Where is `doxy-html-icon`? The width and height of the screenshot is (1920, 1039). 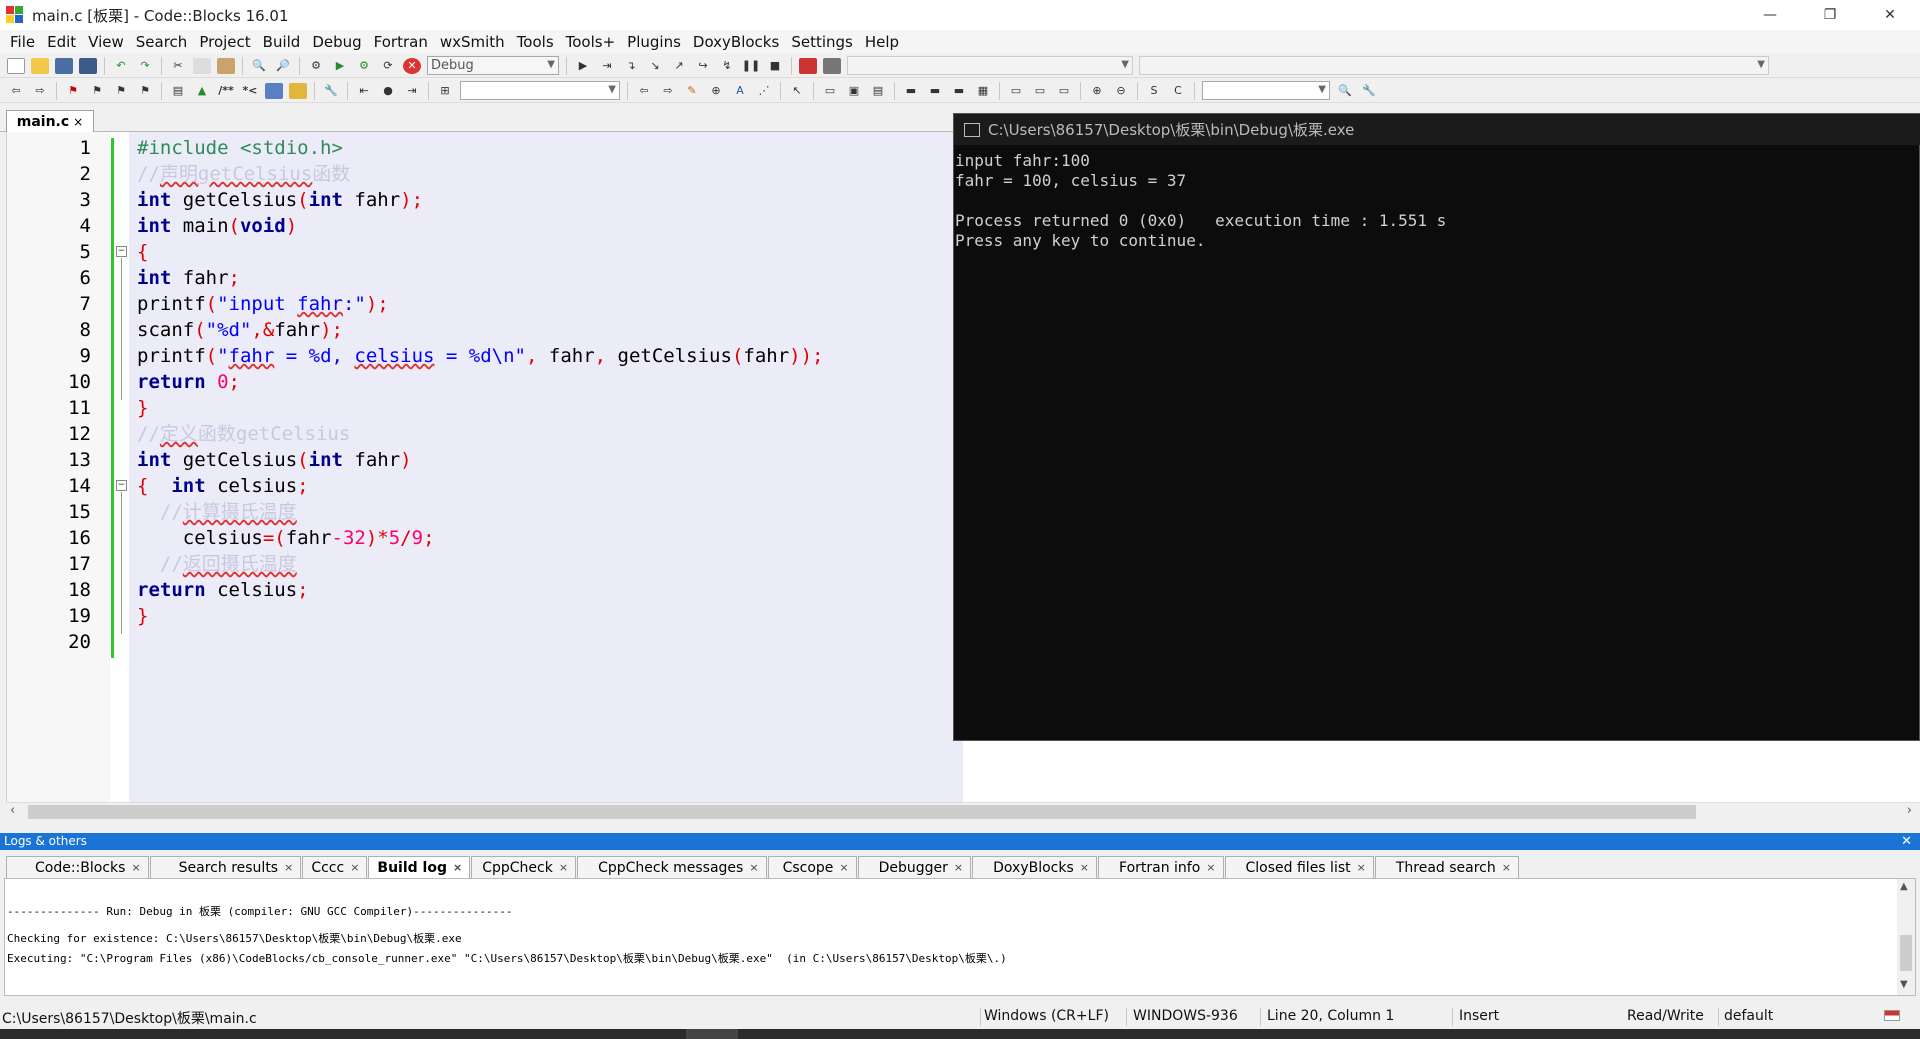
doxy-html-icon is located at coordinates (274, 90).